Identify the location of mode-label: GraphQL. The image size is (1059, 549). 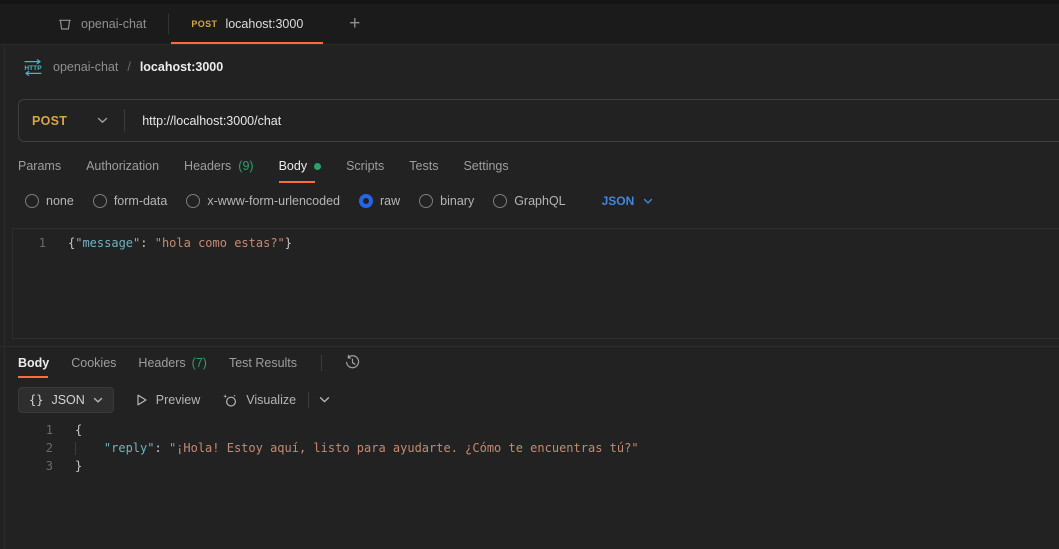
(540, 201).